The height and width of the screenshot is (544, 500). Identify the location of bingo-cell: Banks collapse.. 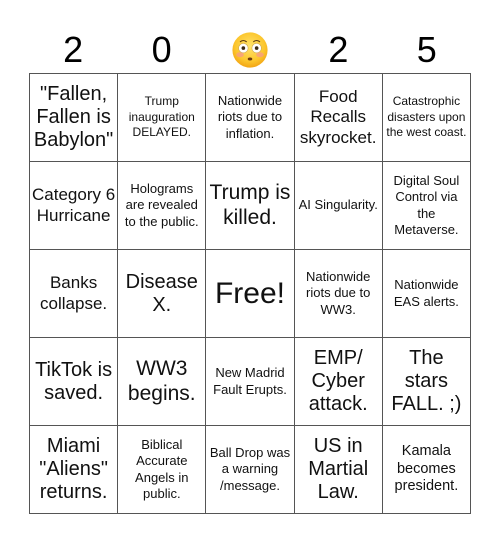
(74, 294).